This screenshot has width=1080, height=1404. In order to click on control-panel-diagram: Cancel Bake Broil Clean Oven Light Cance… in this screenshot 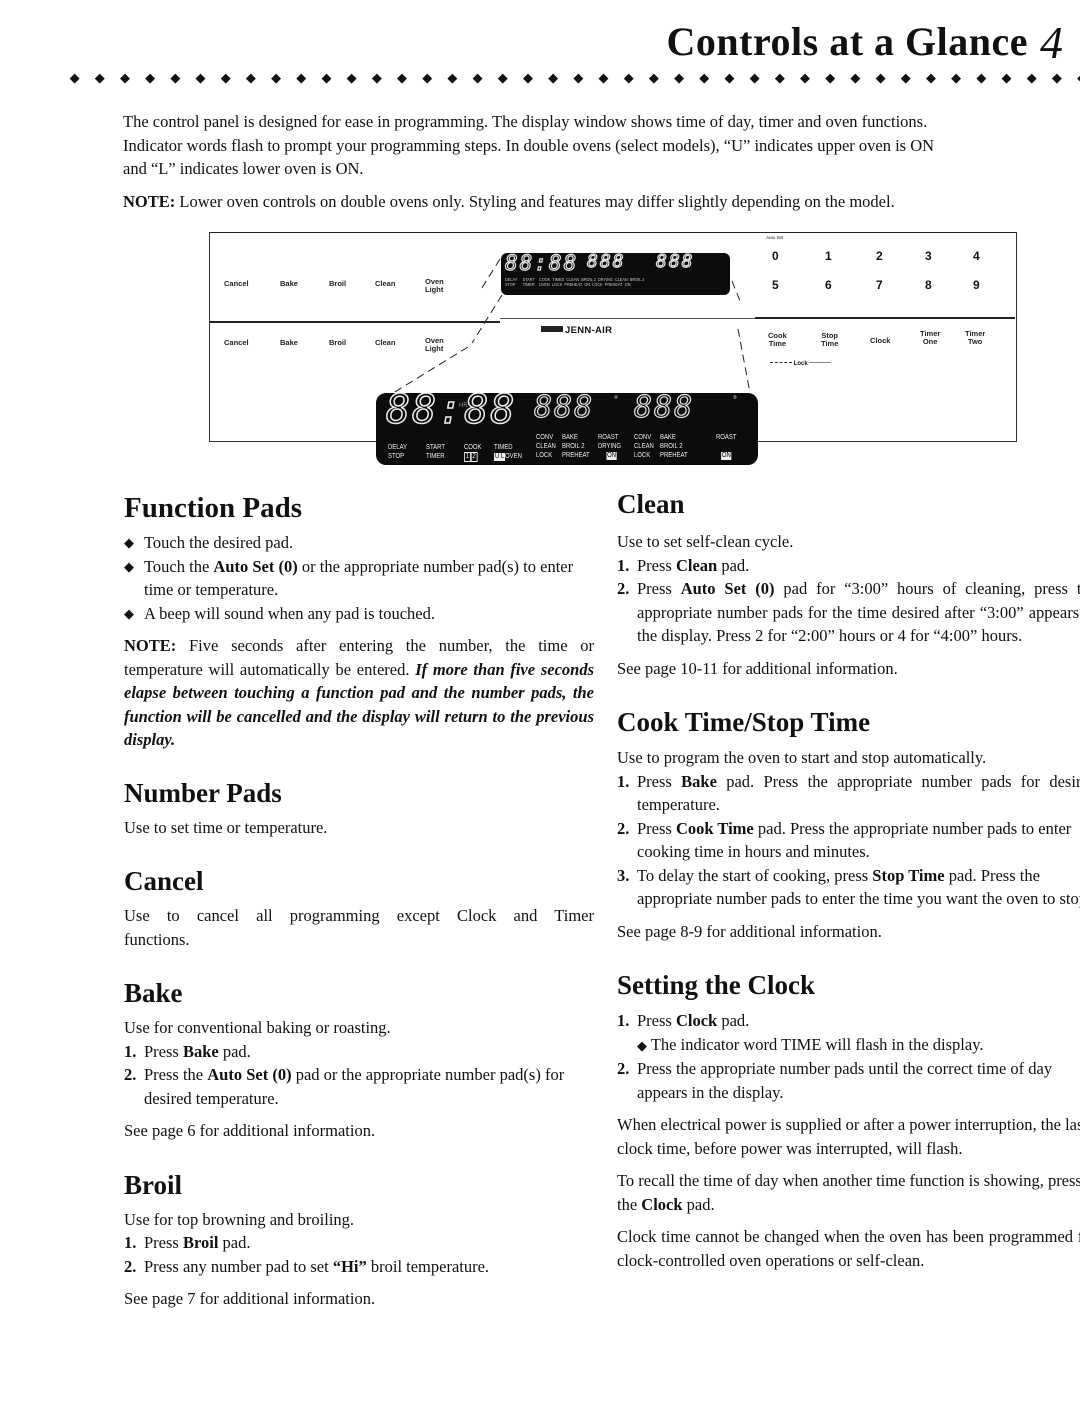, I will do `click(613, 348)`.